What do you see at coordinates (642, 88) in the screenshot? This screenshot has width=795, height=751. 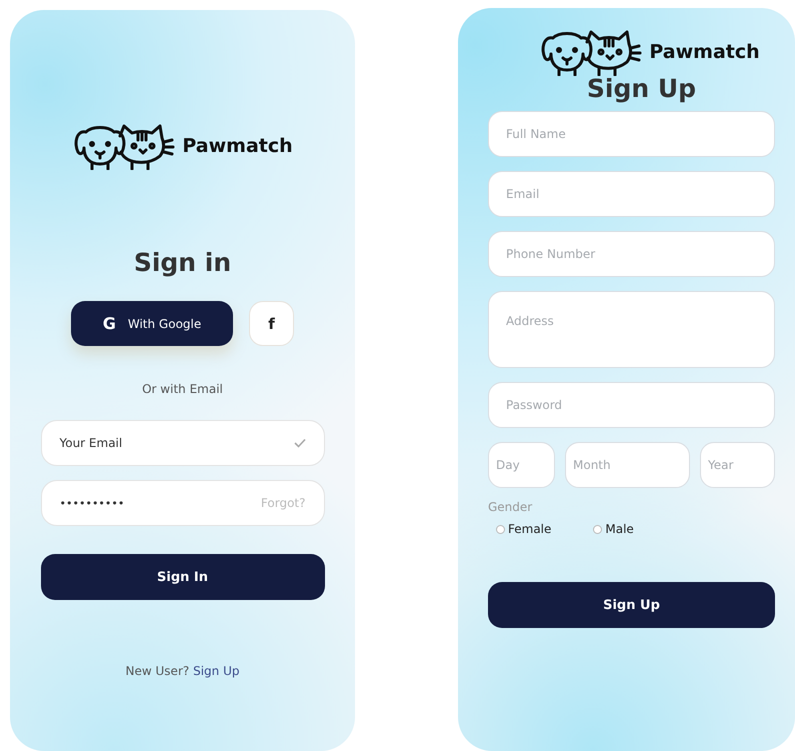 I see `page-title: Sign Up` at bounding box center [642, 88].